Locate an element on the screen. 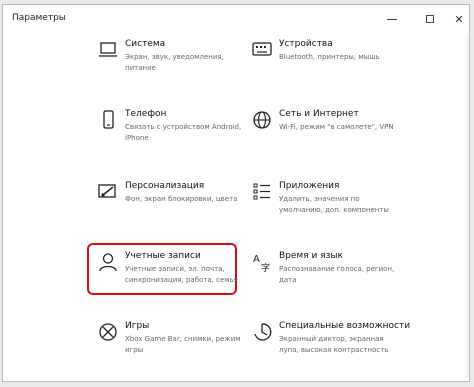 The height and width of the screenshot is (387, 474). tile-title: Персонализация is located at coordinates (165, 186).